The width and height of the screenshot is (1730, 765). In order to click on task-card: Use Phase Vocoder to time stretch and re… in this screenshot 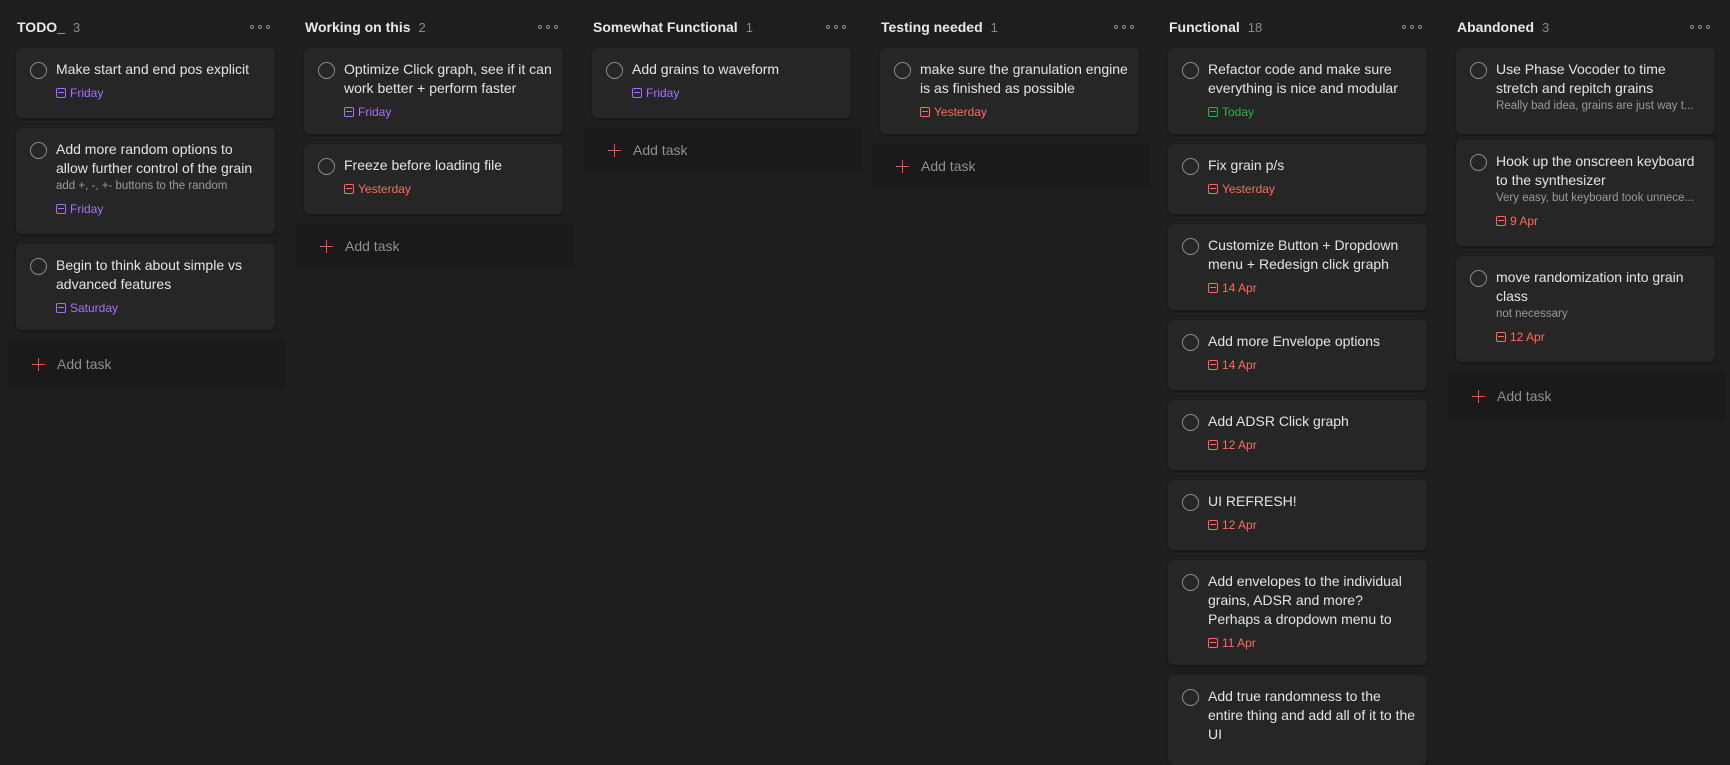, I will do `click(1585, 91)`.